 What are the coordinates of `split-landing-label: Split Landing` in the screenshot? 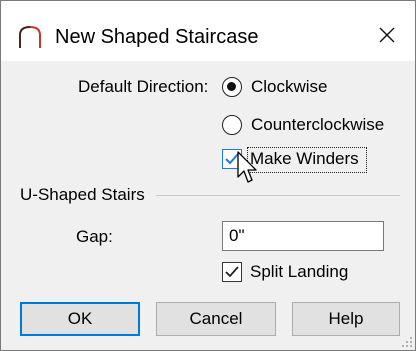 It's located at (299, 272).